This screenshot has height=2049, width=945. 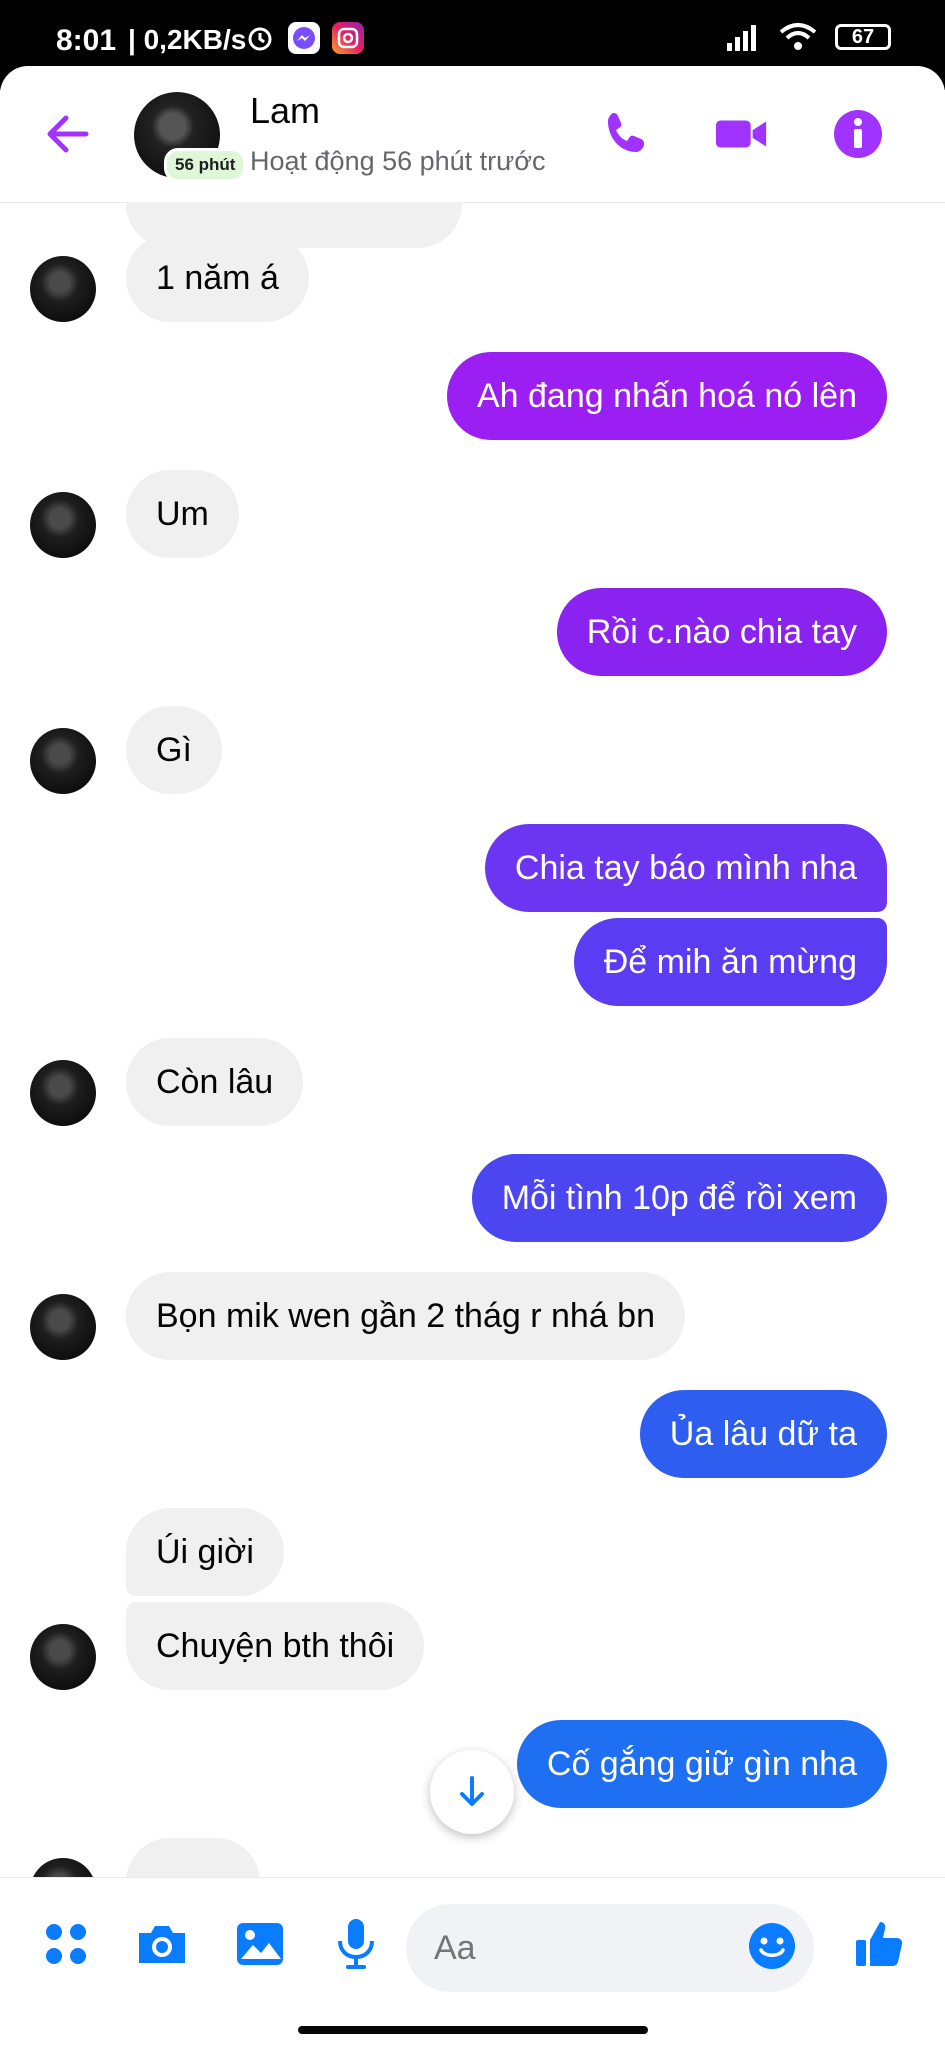 What do you see at coordinates (798, 36) in the screenshot?
I see `wifi-icon` at bounding box center [798, 36].